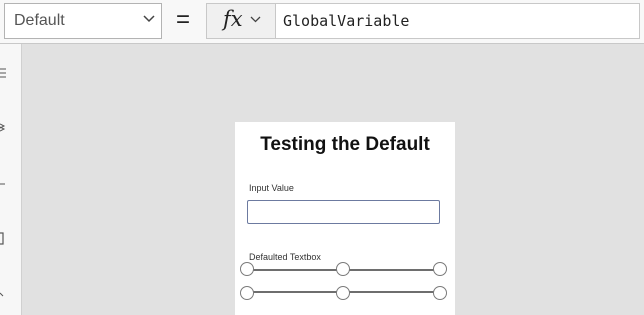 The height and width of the screenshot is (315, 644). Describe the element at coordinates (346, 21) in the screenshot. I see `formula-text: GlobalVariable` at that location.